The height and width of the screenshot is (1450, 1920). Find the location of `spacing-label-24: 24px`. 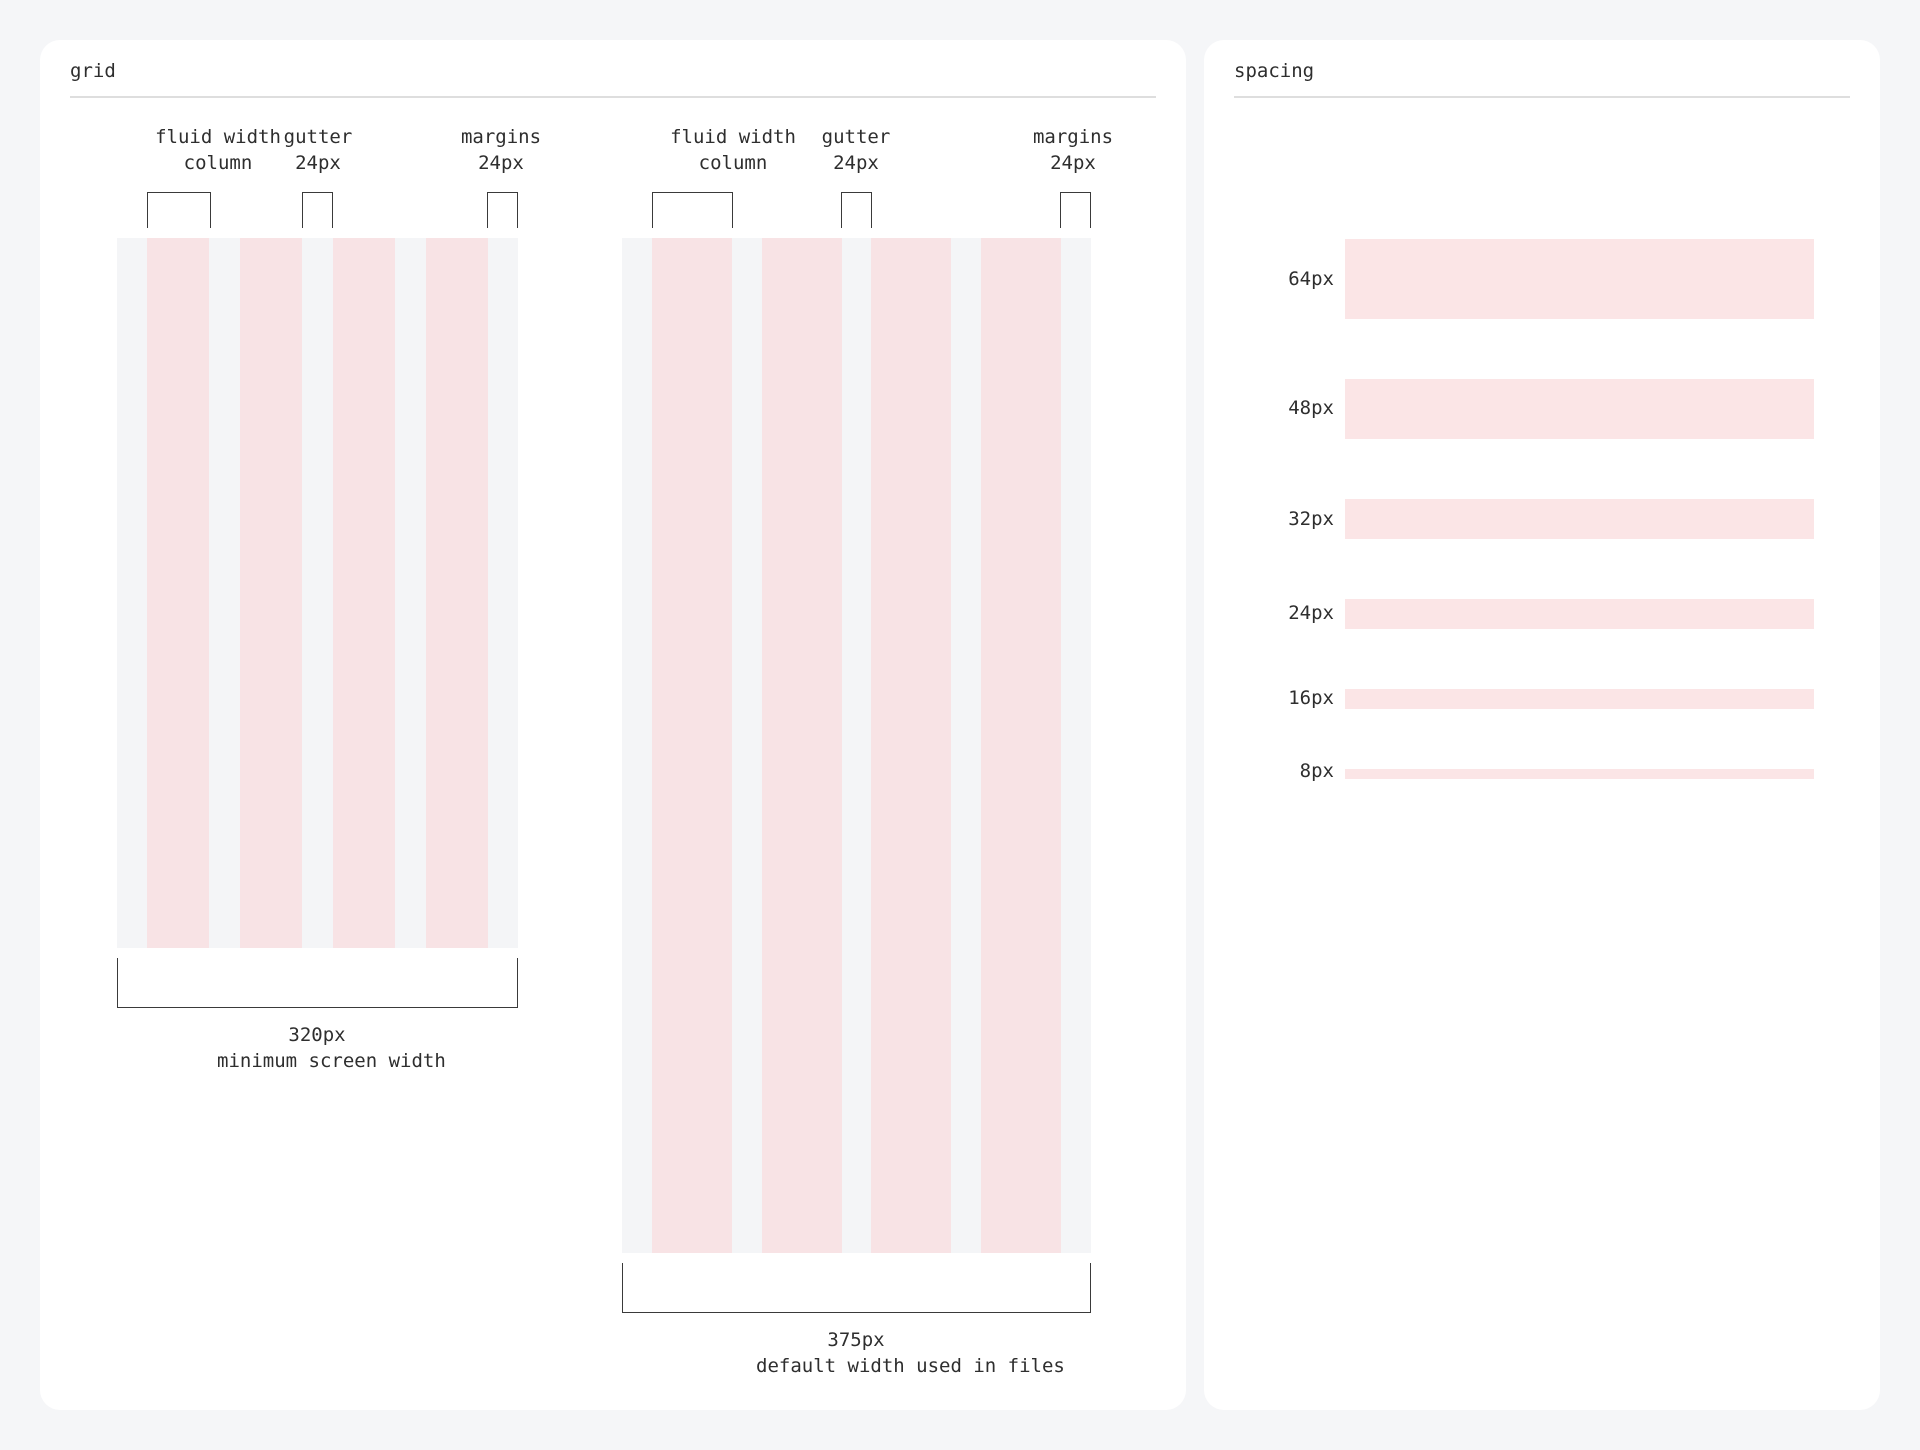

spacing-label-24: 24px is located at coordinates (1311, 613).